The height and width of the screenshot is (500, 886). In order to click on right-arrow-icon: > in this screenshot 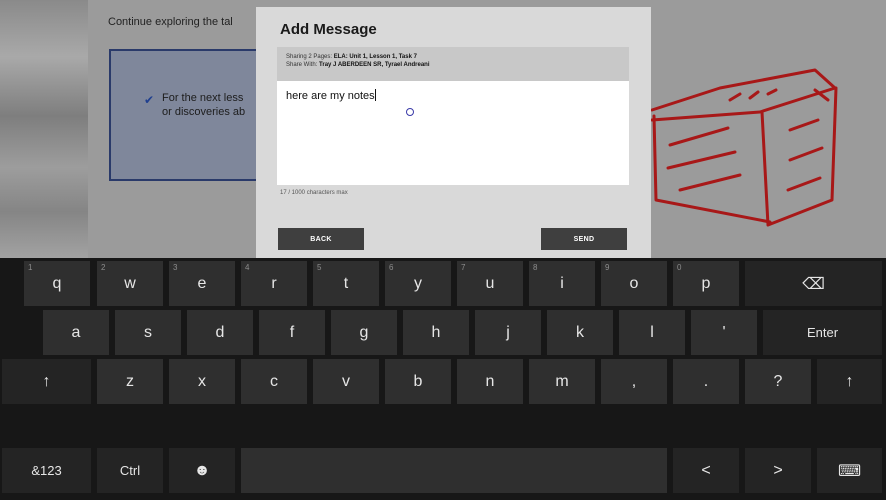, I will do `click(778, 470)`.